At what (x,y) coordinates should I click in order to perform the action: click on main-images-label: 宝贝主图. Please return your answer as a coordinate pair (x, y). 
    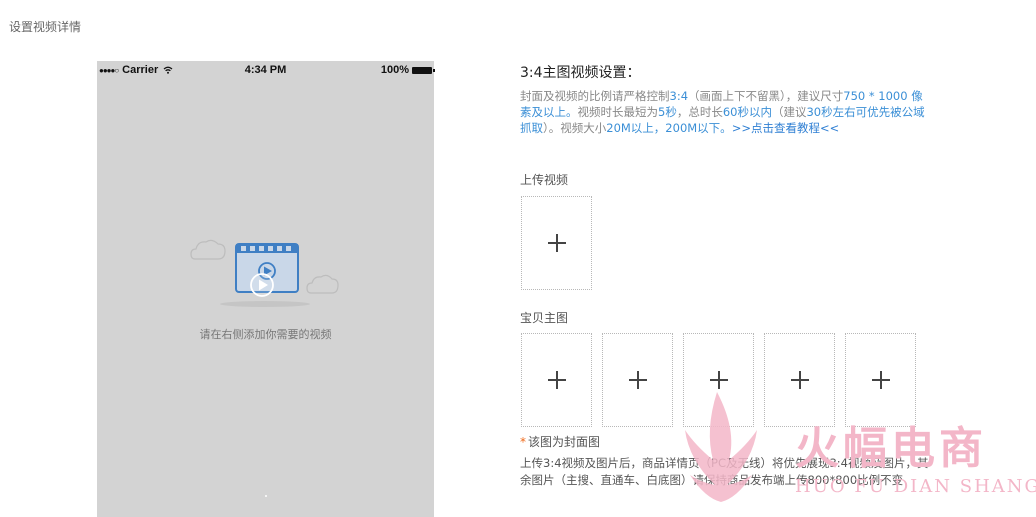
    Looking at the image, I should click on (544, 318).